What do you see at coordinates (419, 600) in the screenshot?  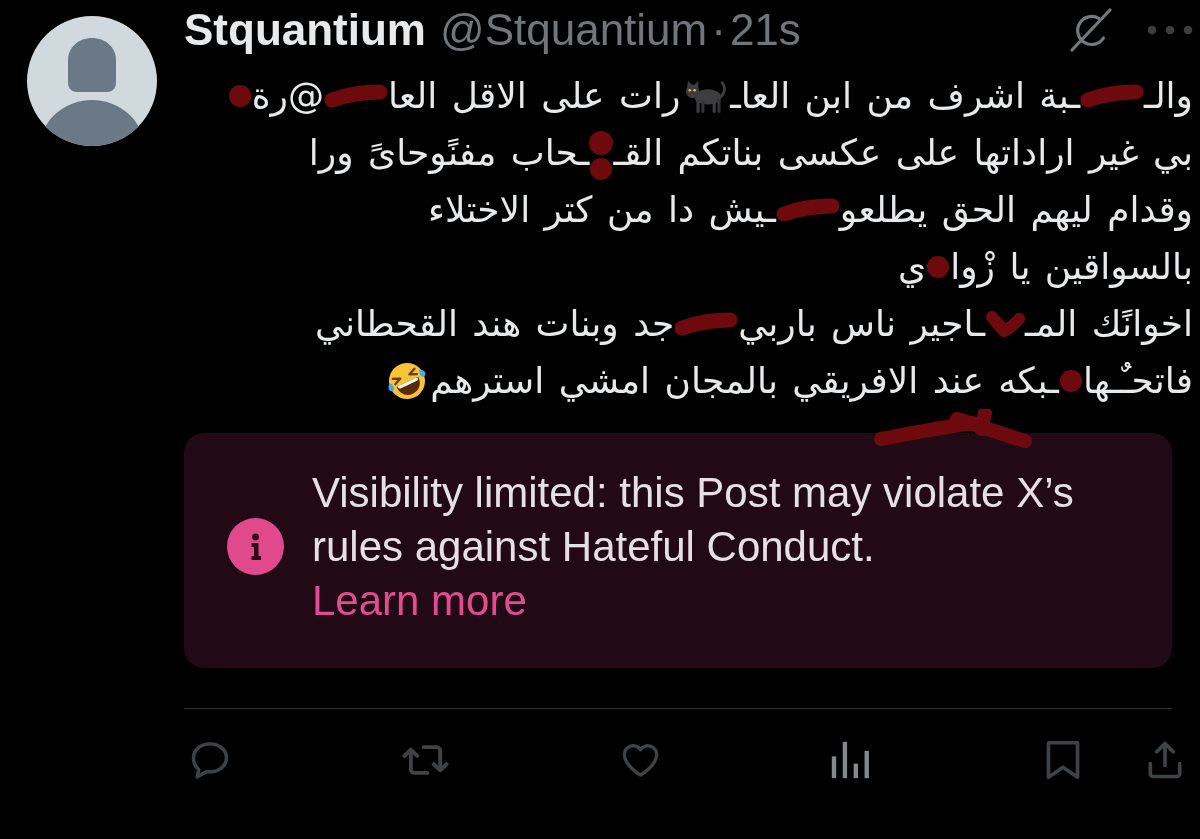 I see `learn-more-link: Learn more` at bounding box center [419, 600].